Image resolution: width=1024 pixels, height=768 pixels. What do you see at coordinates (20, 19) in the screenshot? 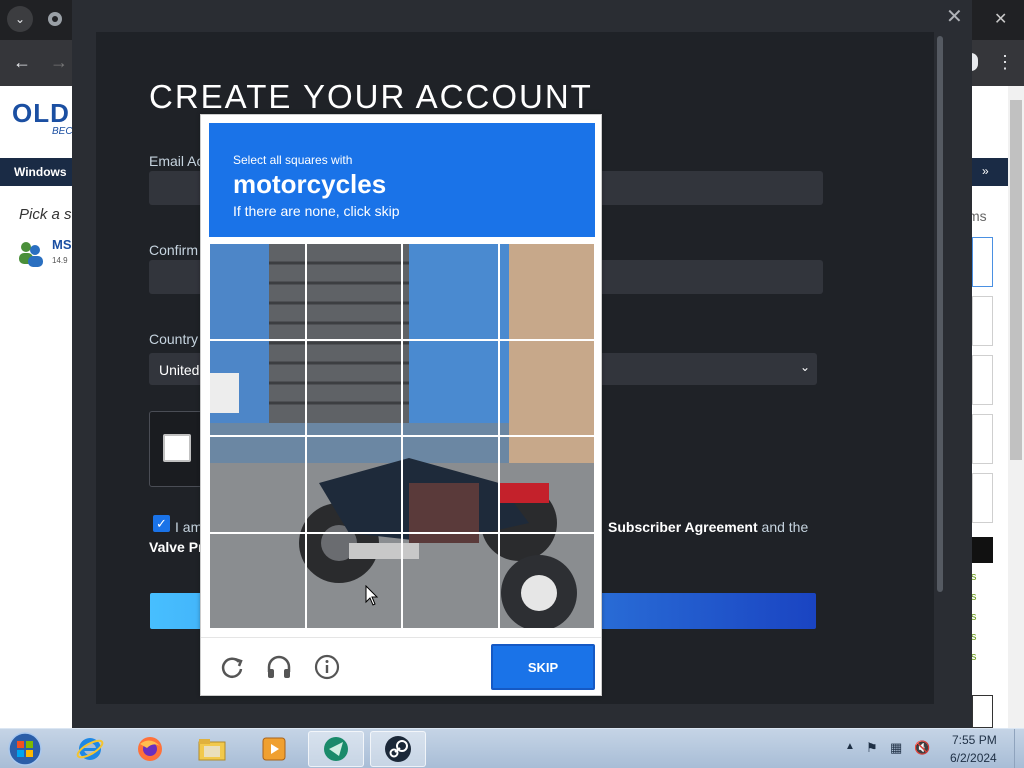
I see `tab-search-button: ⌄` at bounding box center [20, 19].